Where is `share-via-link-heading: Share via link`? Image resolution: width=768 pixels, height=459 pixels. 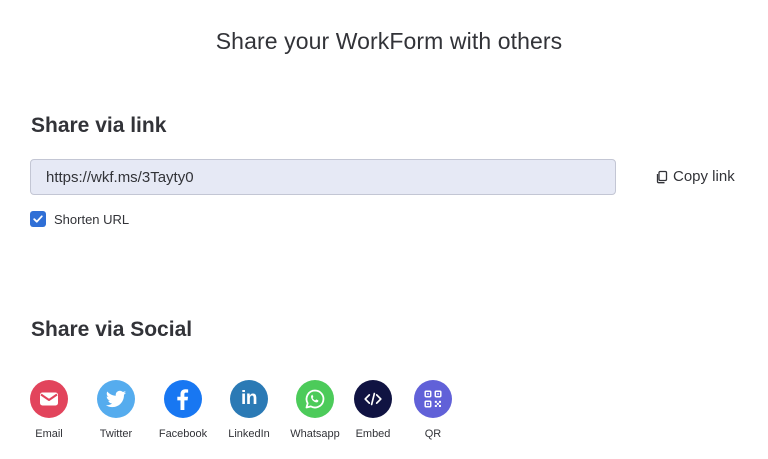
share-via-link-heading: Share via link is located at coordinates (99, 125).